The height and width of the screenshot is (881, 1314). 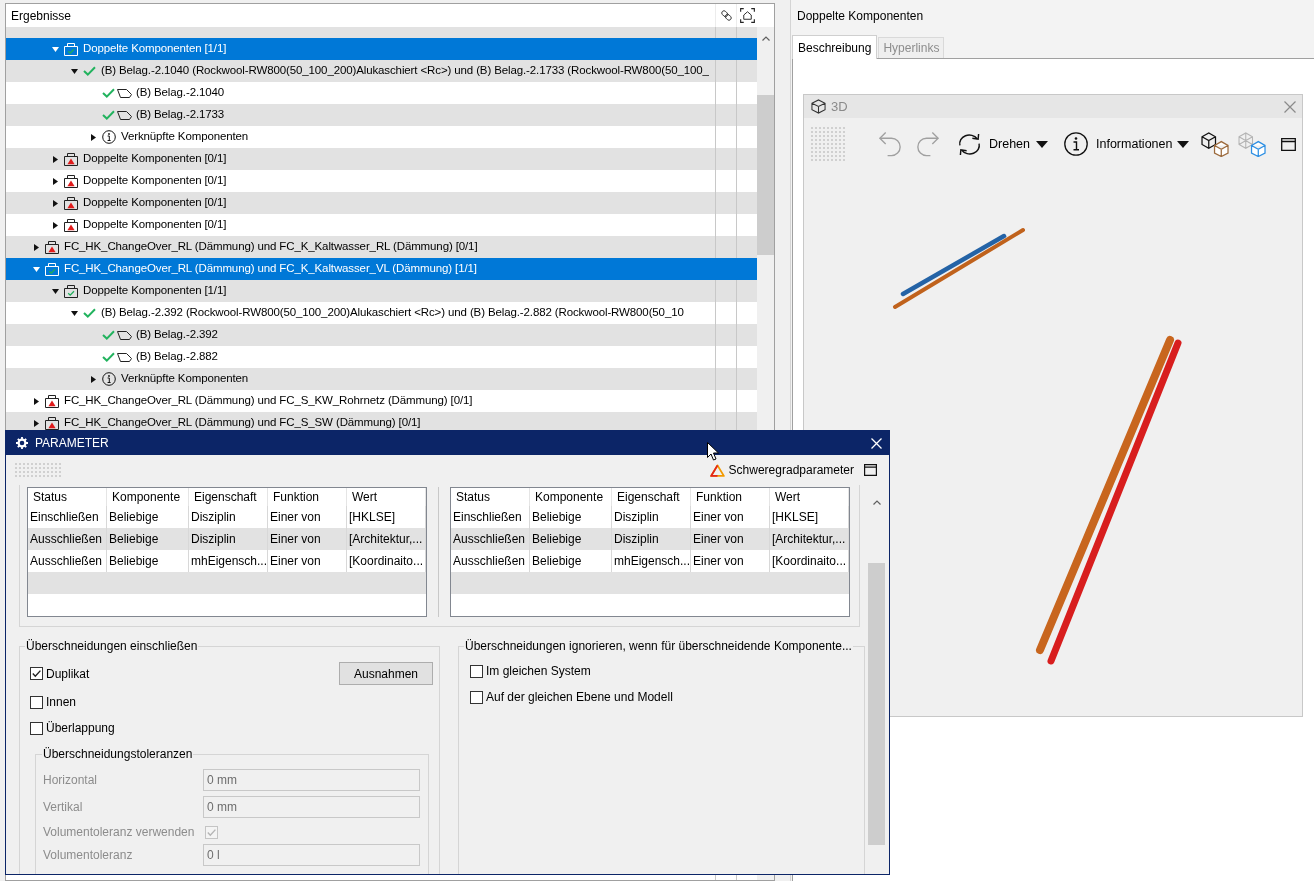 What do you see at coordinates (835, 47) in the screenshot?
I see `tab: Beschreibung` at bounding box center [835, 47].